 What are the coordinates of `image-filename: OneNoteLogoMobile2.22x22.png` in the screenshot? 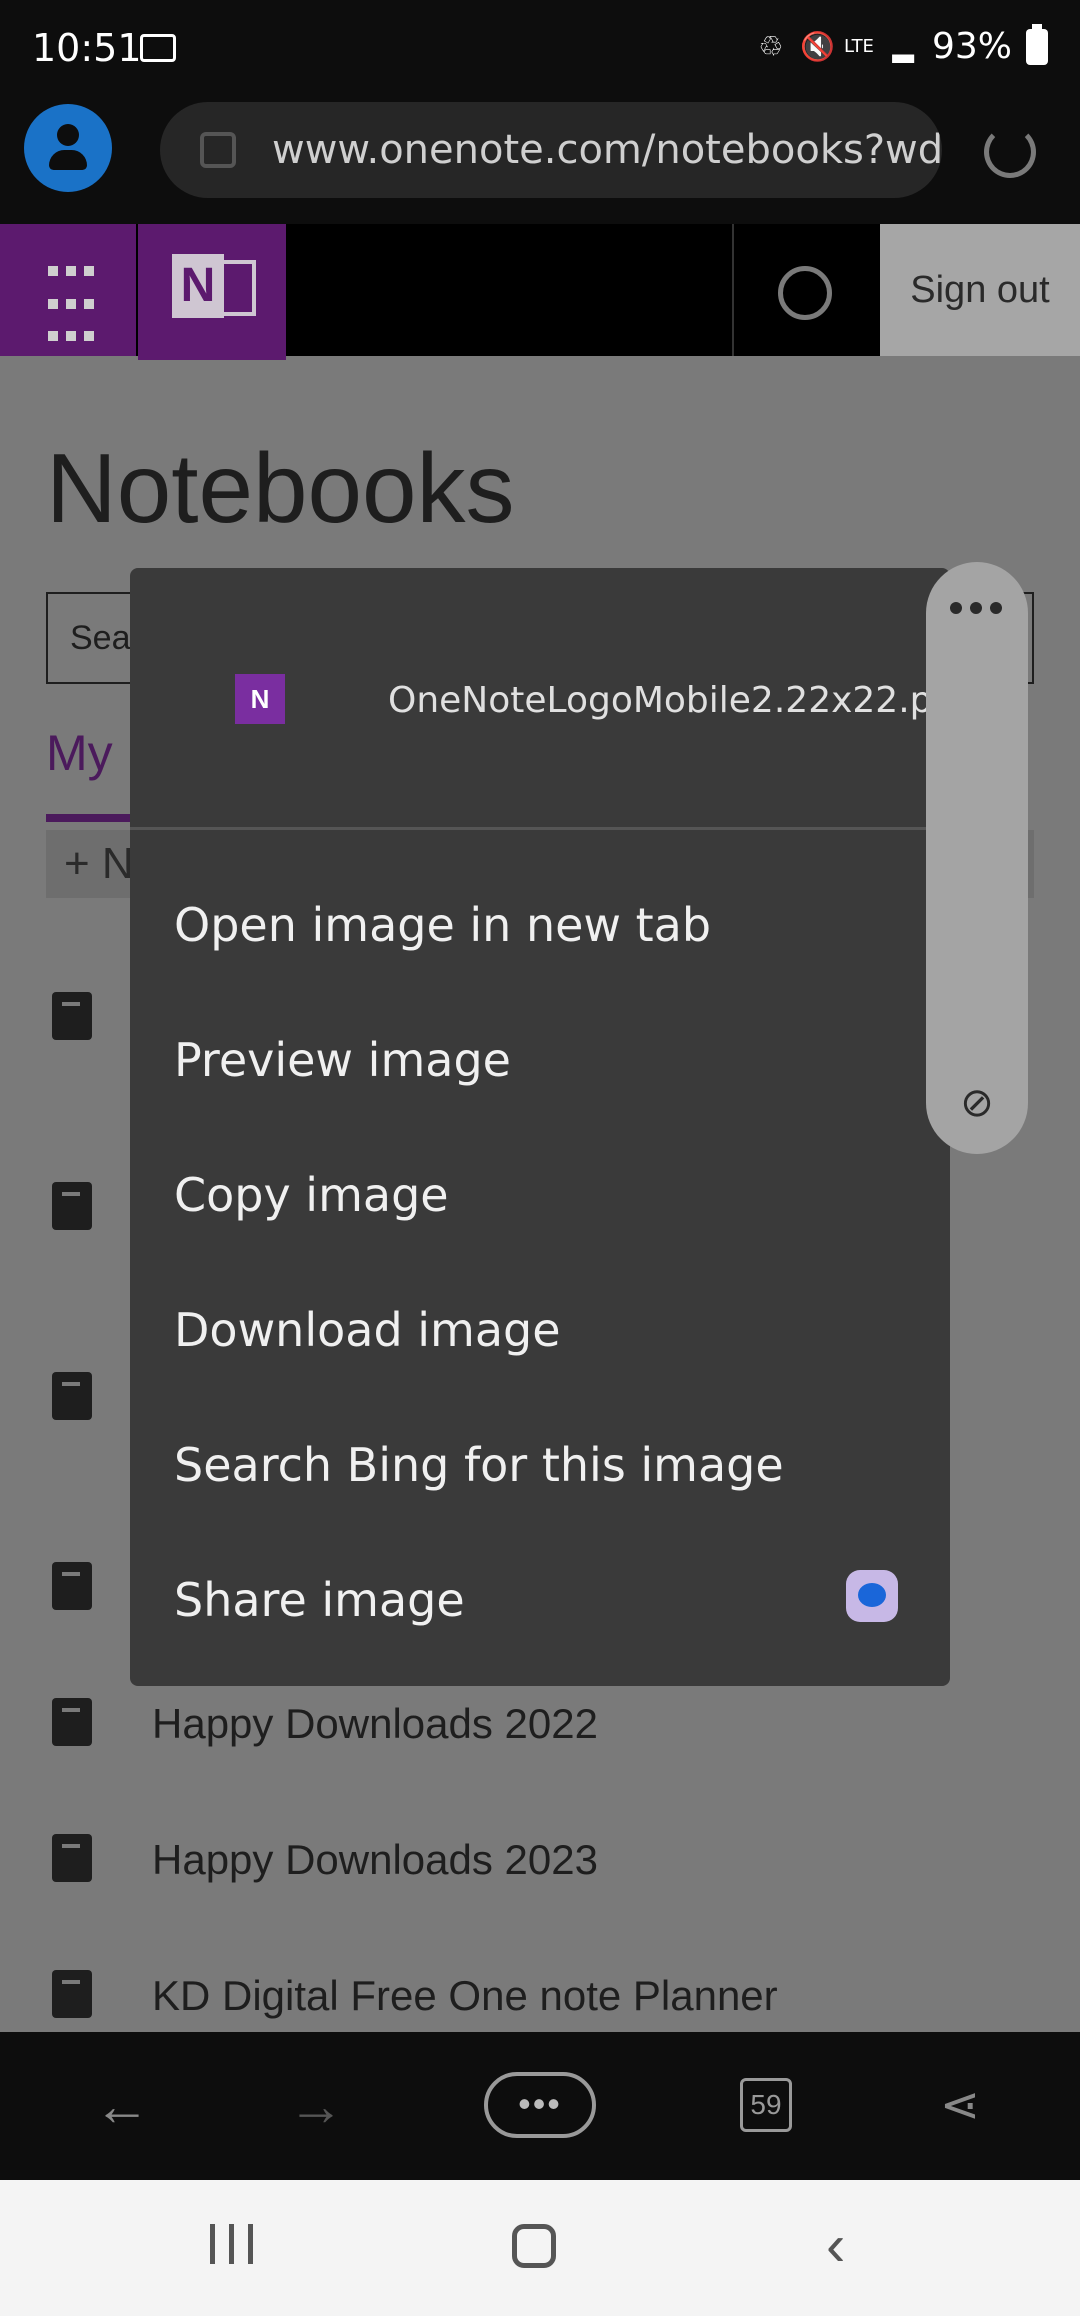 It's located at (683, 700).